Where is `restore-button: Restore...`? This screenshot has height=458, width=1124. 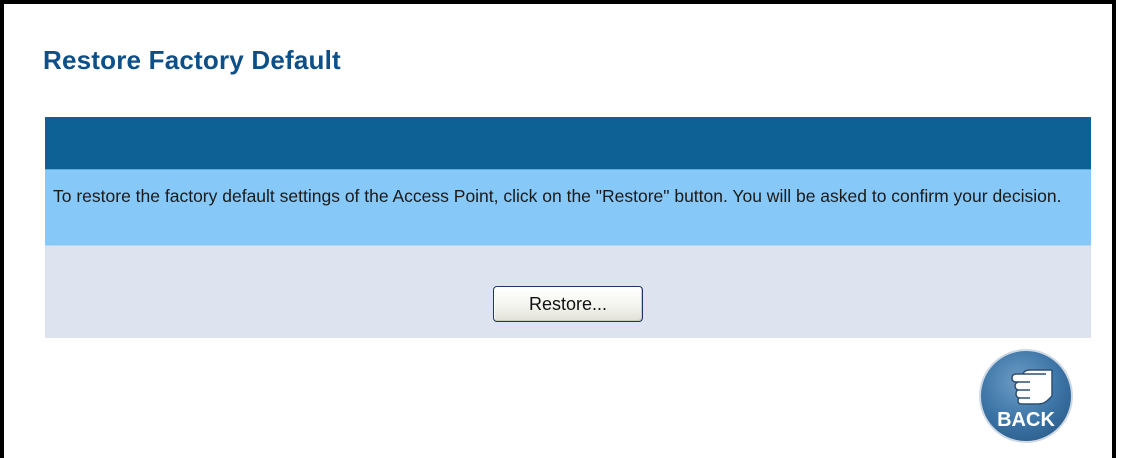
restore-button: Restore... is located at coordinates (568, 304).